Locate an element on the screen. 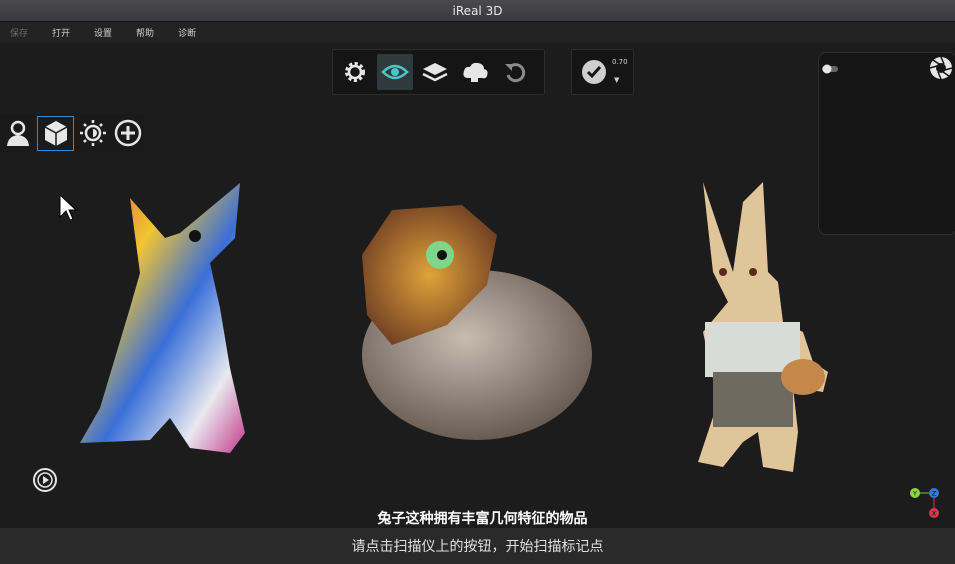 The image size is (955, 564). undo-button is located at coordinates (515, 72).